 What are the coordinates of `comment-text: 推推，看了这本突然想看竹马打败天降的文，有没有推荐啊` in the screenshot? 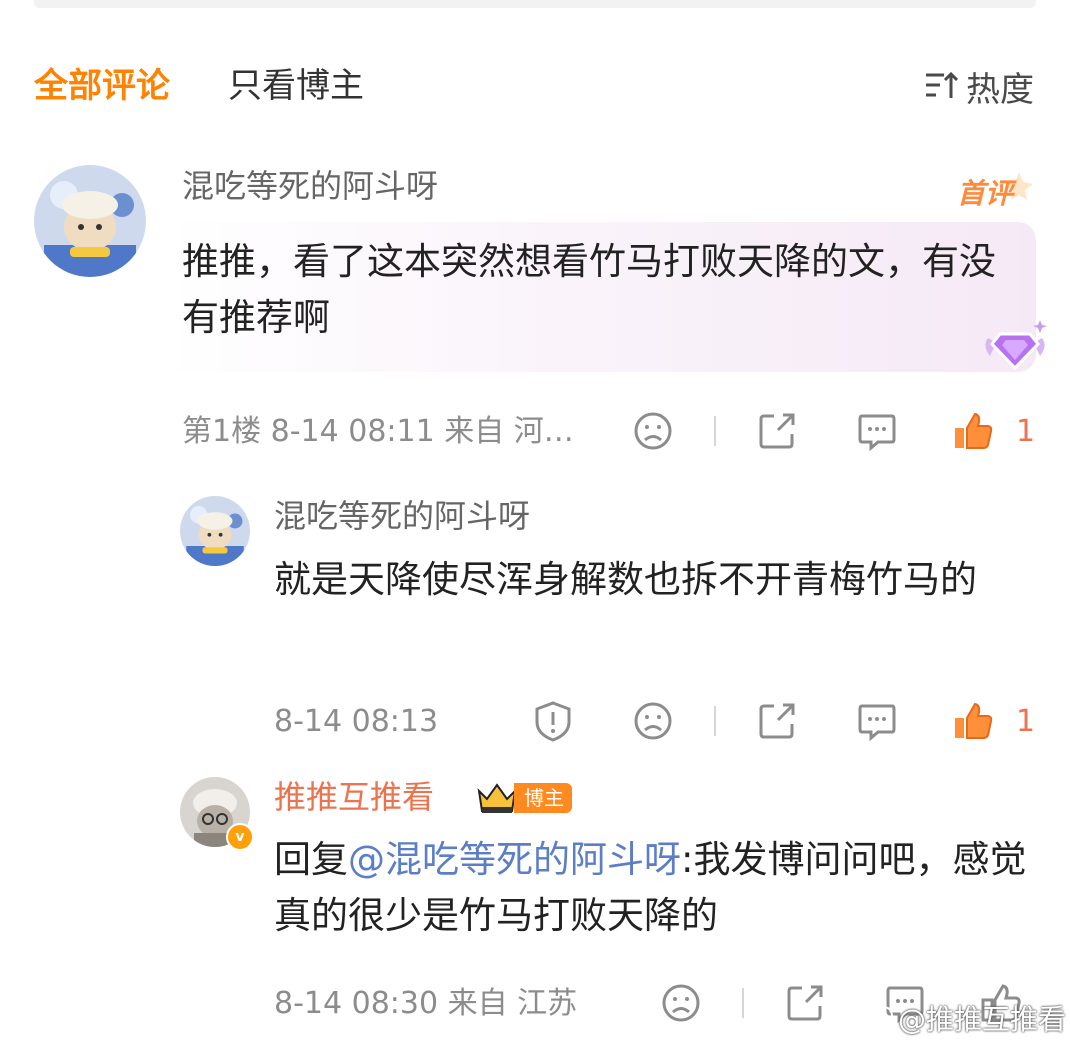 It's located at (589, 289).